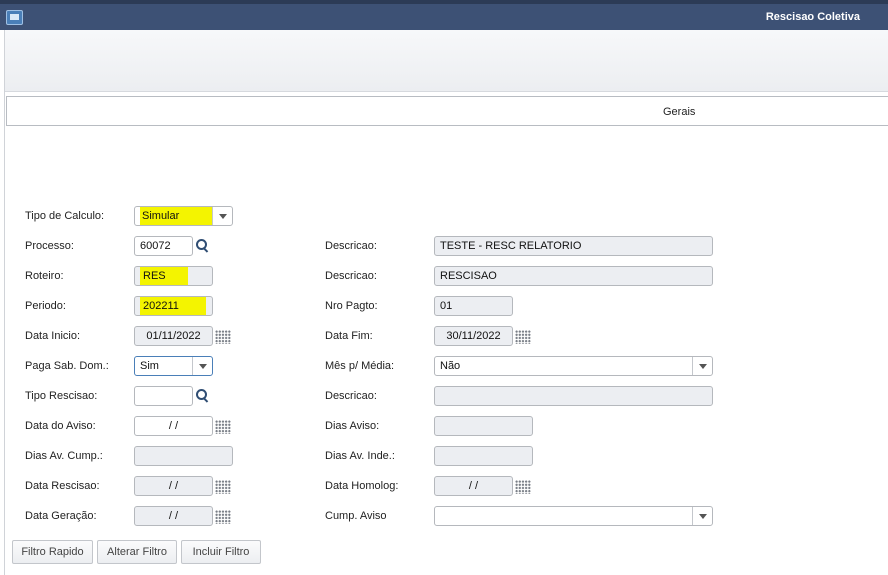  What do you see at coordinates (360, 366) in the screenshot?
I see `mes-media-label: Mês p/ Média:` at bounding box center [360, 366].